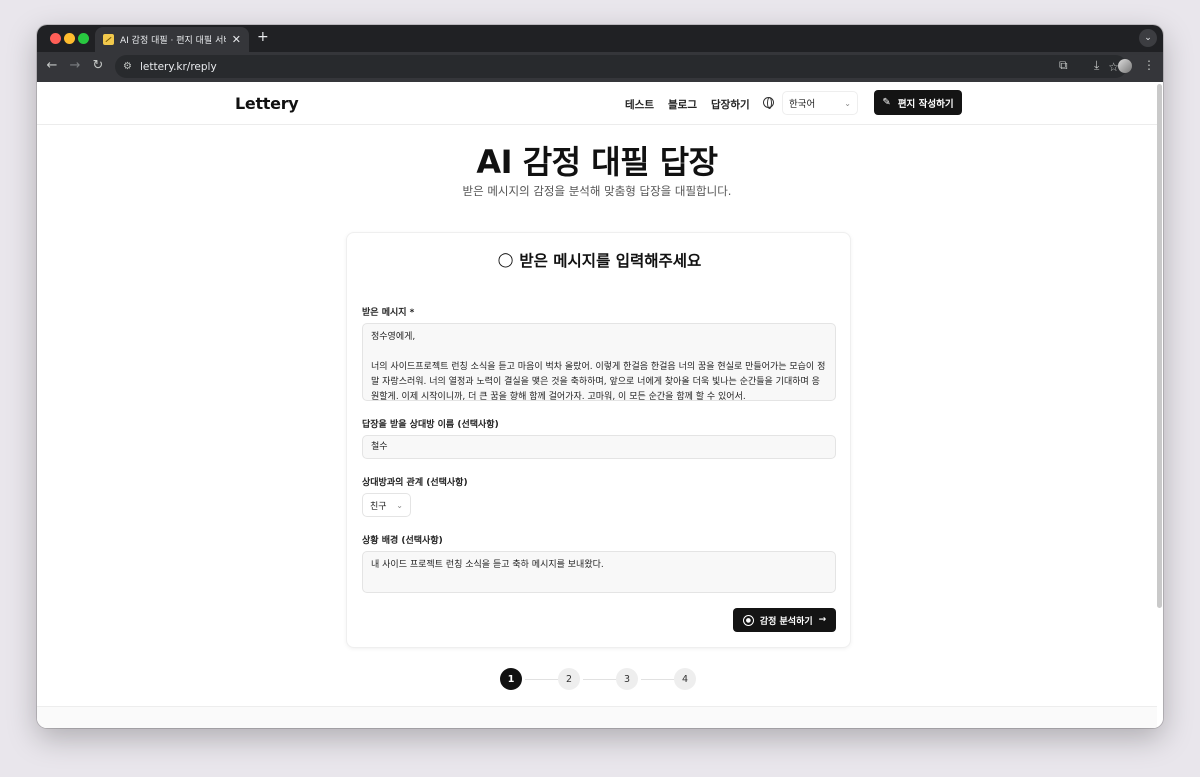 The width and height of the screenshot is (1200, 777). I want to click on language-select: 한국어 ⌄, so click(820, 103).